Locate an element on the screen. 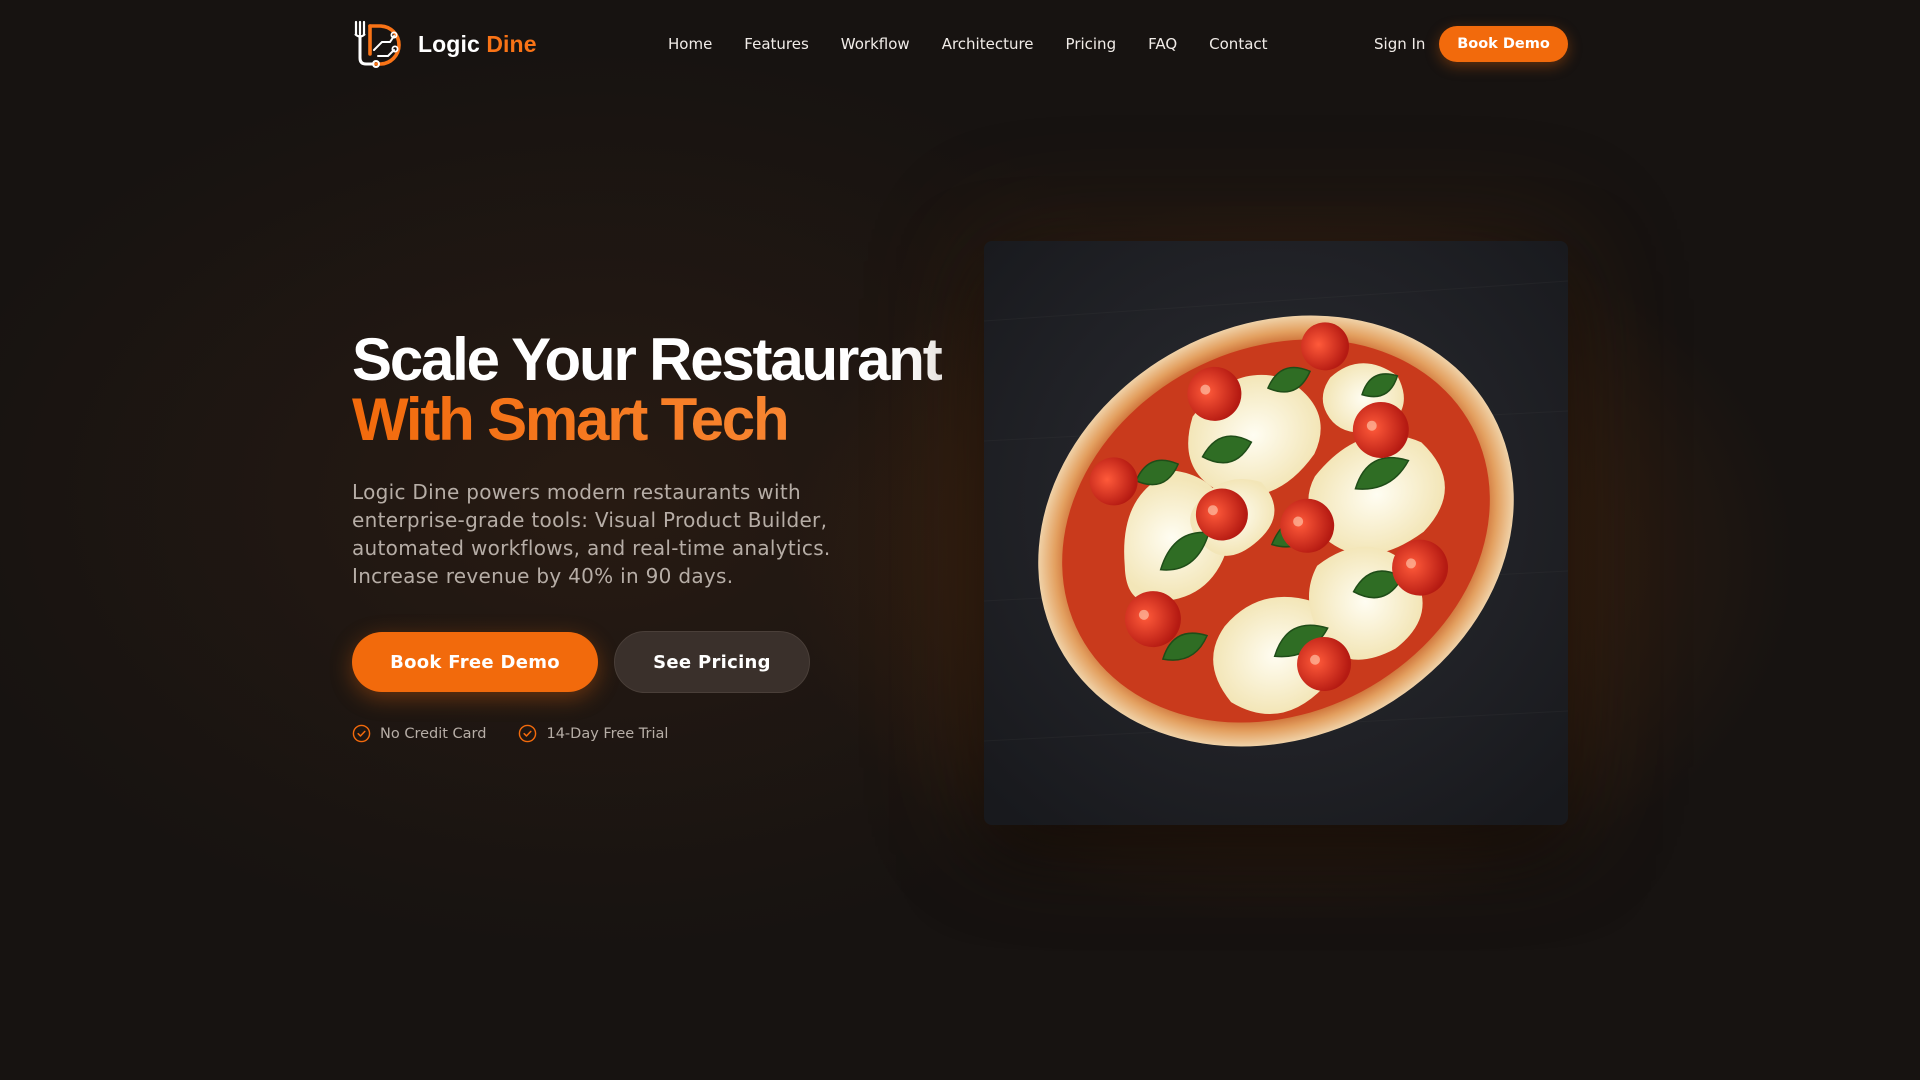 The width and height of the screenshot is (1920, 1080). brand-logo: Logic Dine is located at coordinates (444, 44).